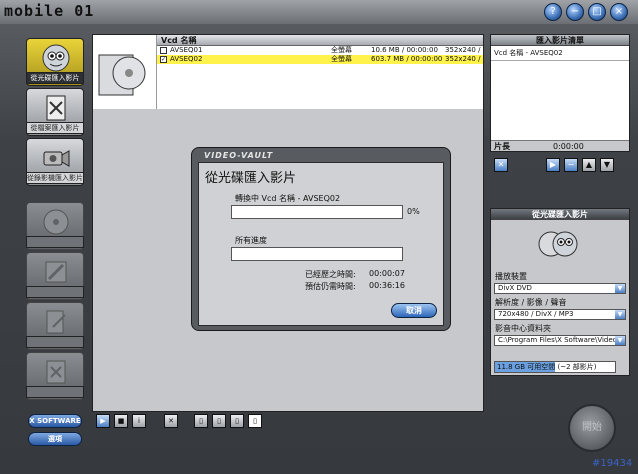 The image size is (638, 474). I want to click on format-select: 720x480 / DivX / MP3 ▼, so click(560, 314).